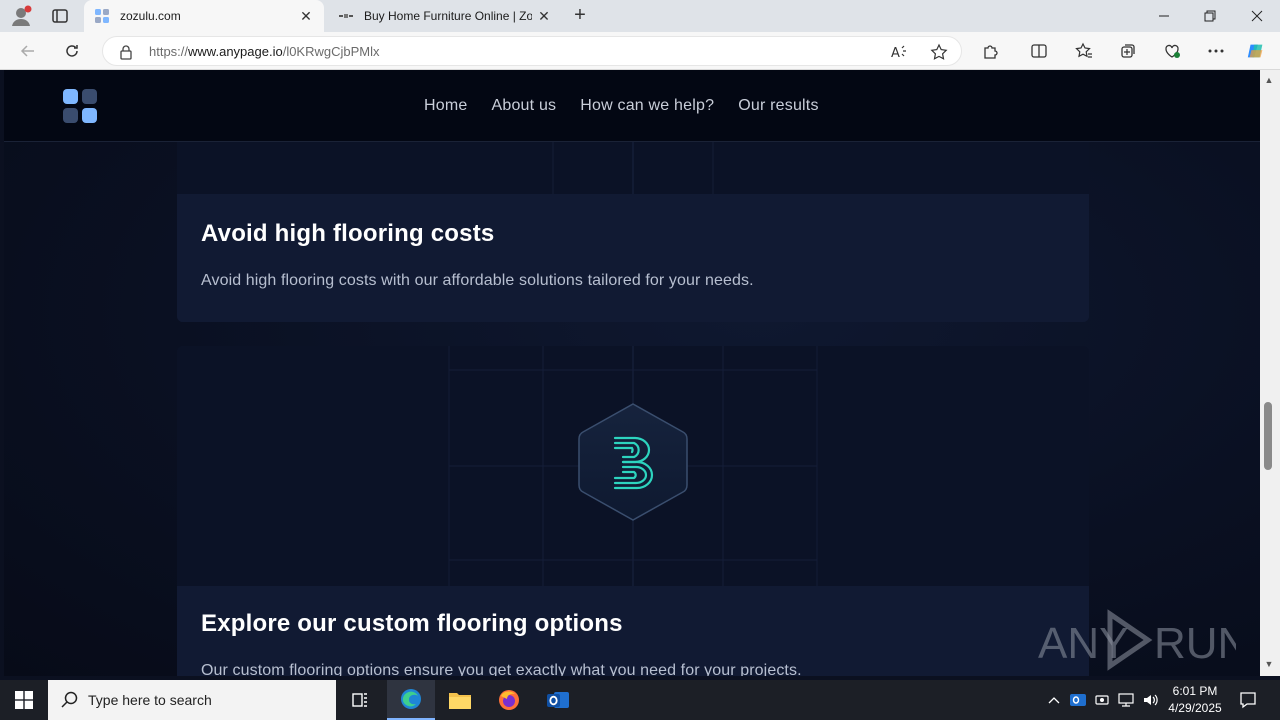  What do you see at coordinates (1257, 16) in the screenshot?
I see `close-window-icon` at bounding box center [1257, 16].